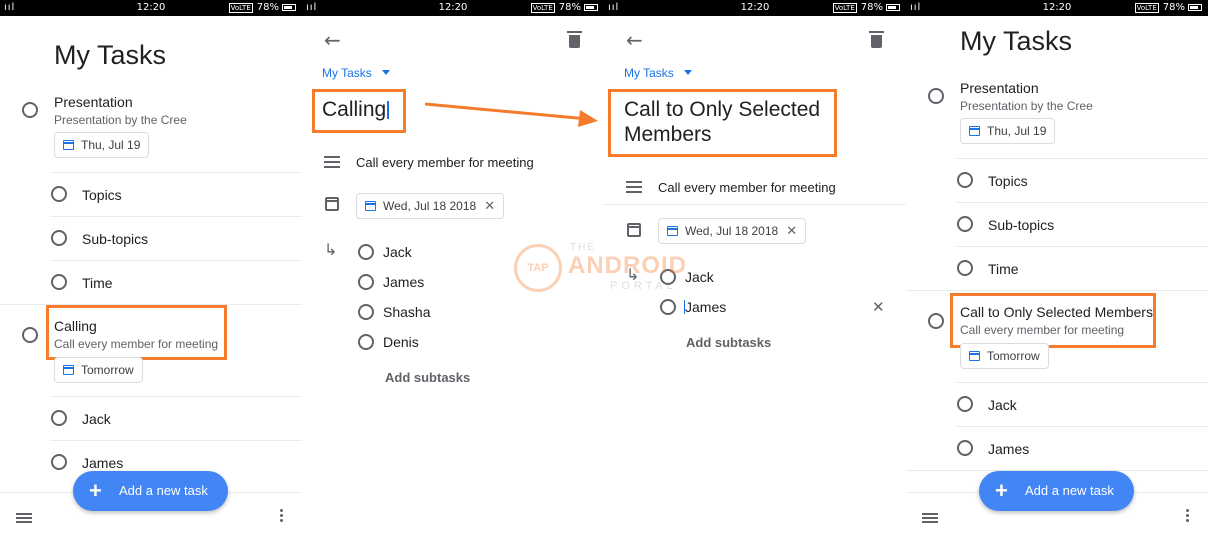 Image resolution: width=1208 pixels, height=538 pixels. What do you see at coordinates (643, 286) in the screenshot?
I see `watermark-portal: PORTAL` at bounding box center [643, 286].